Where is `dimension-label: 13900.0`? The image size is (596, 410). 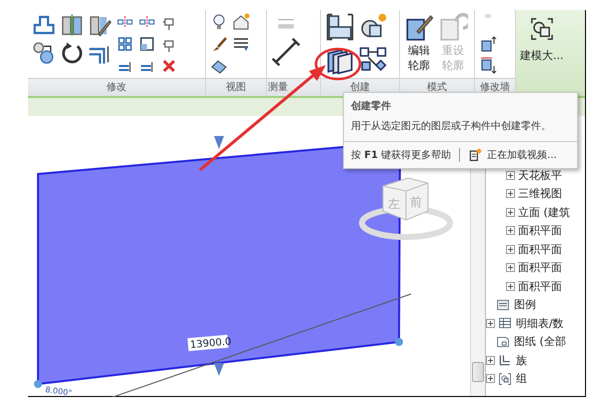
dimension-label: 13900.0 is located at coordinates (211, 343).